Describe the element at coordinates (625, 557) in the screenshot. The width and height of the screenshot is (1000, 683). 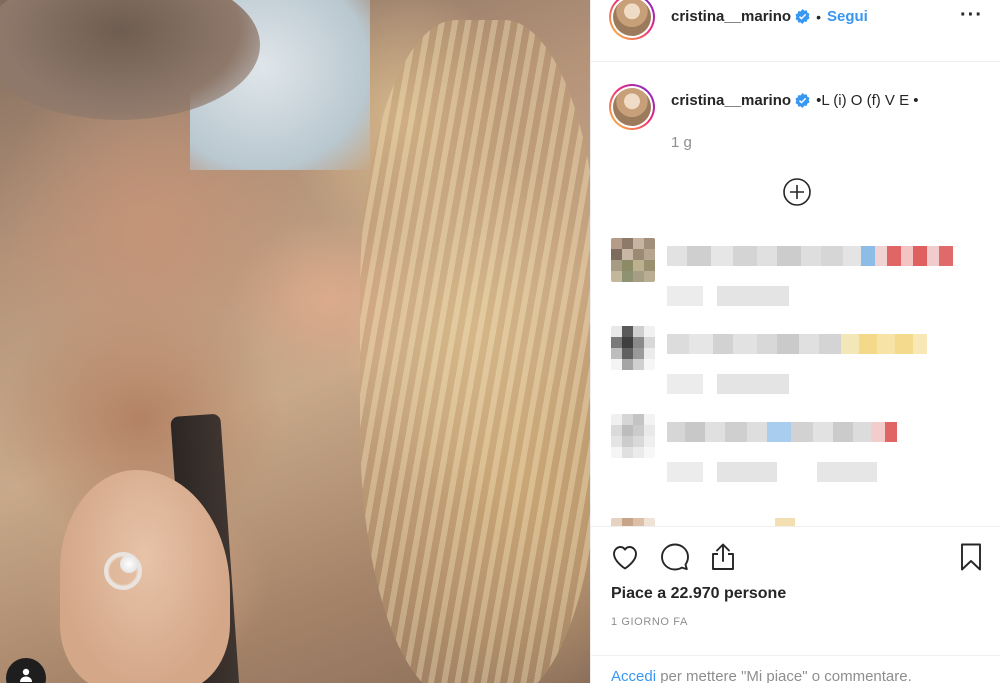
I see `heart-icon` at that location.